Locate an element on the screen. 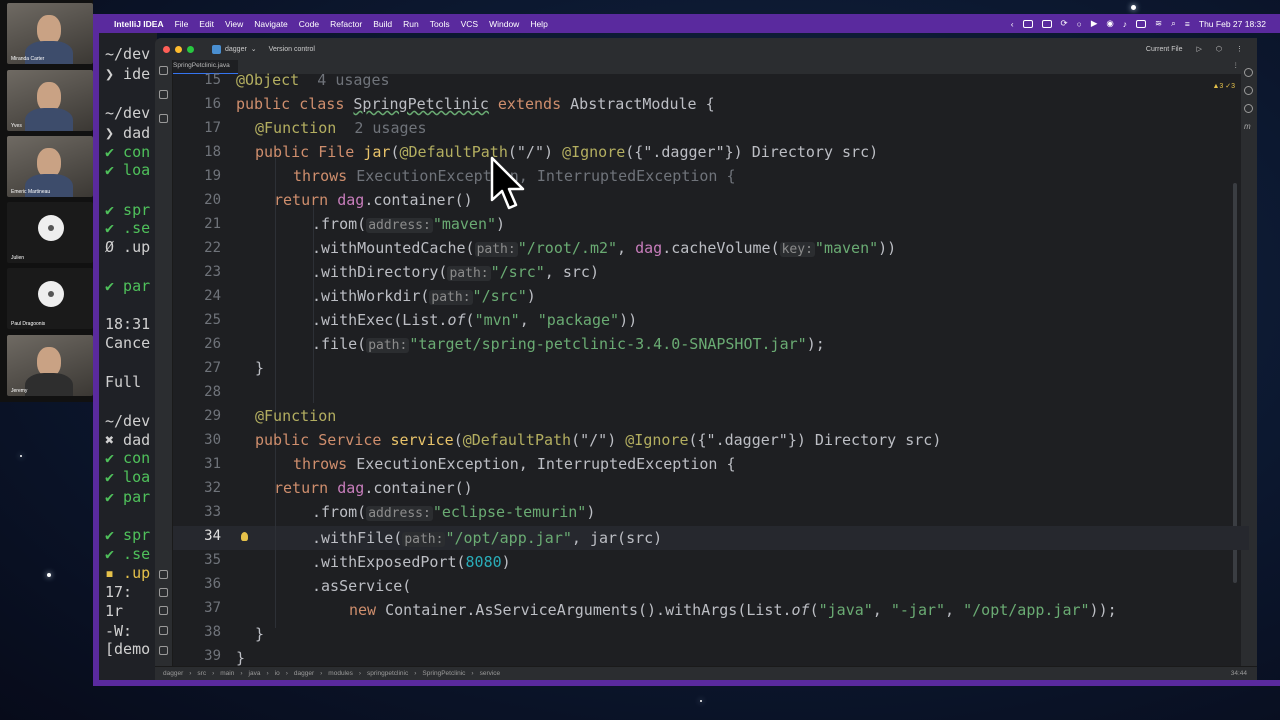 This screenshot has height=720, width=1280. breadcrumb: service is located at coordinates (490, 673).